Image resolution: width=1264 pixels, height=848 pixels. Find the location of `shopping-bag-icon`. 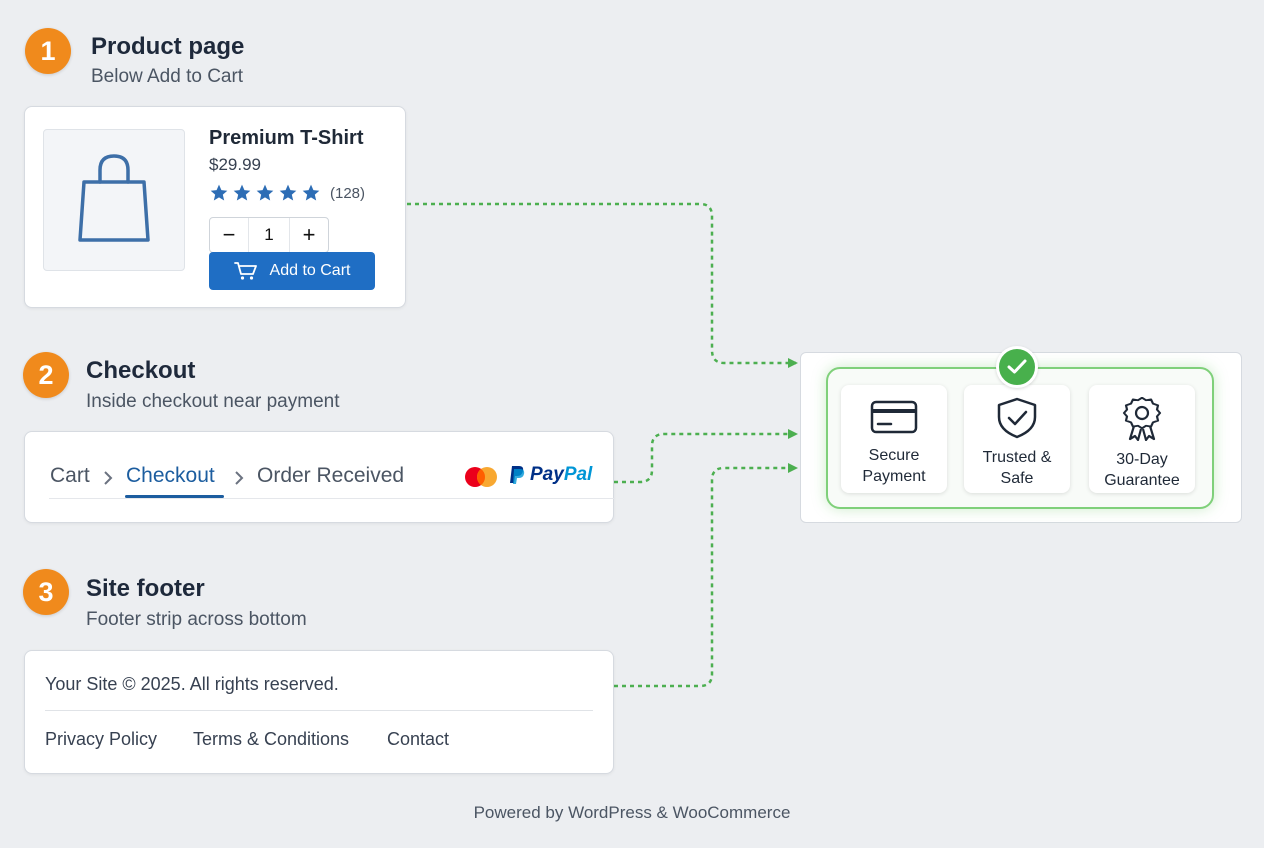

shopping-bag-icon is located at coordinates (114, 198).